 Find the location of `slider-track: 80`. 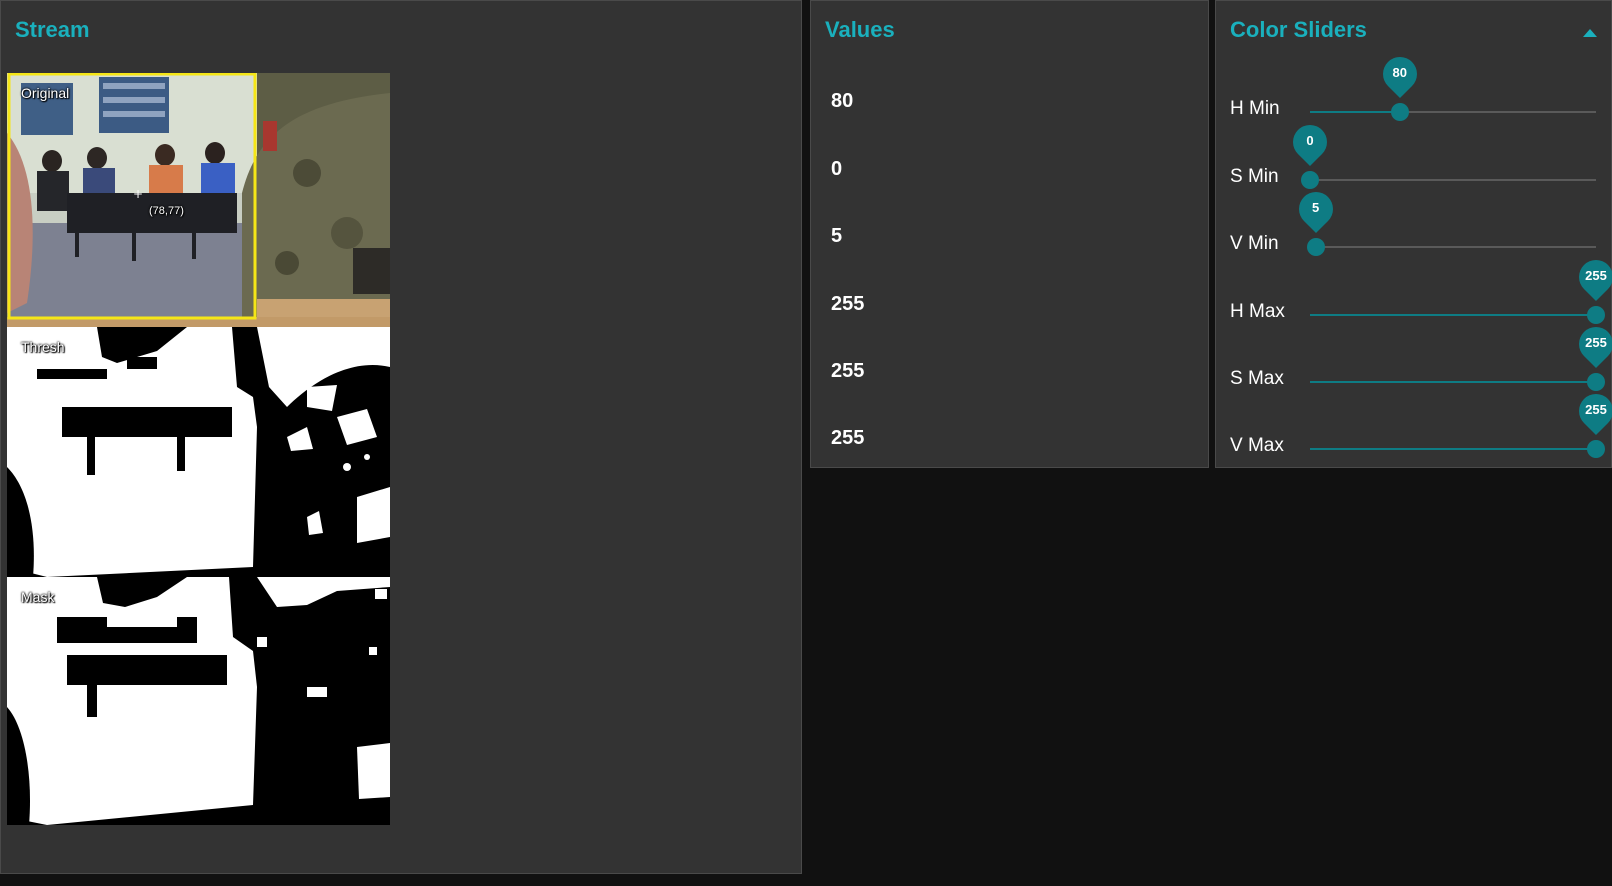

slider-track: 80 is located at coordinates (1453, 85).